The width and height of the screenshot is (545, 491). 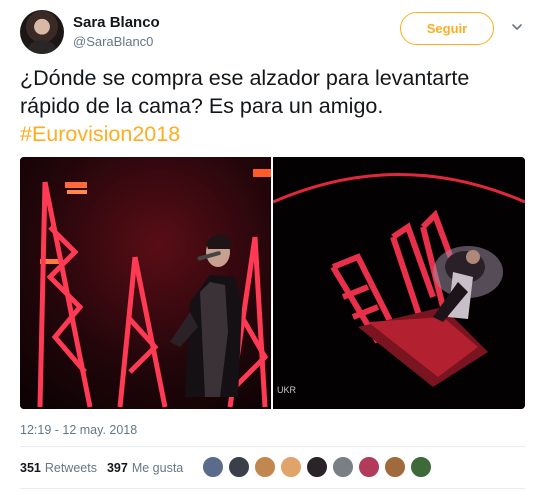 I want to click on tweet-stats: 351 Retweets 397 Me gusta, so click(x=106, y=468).